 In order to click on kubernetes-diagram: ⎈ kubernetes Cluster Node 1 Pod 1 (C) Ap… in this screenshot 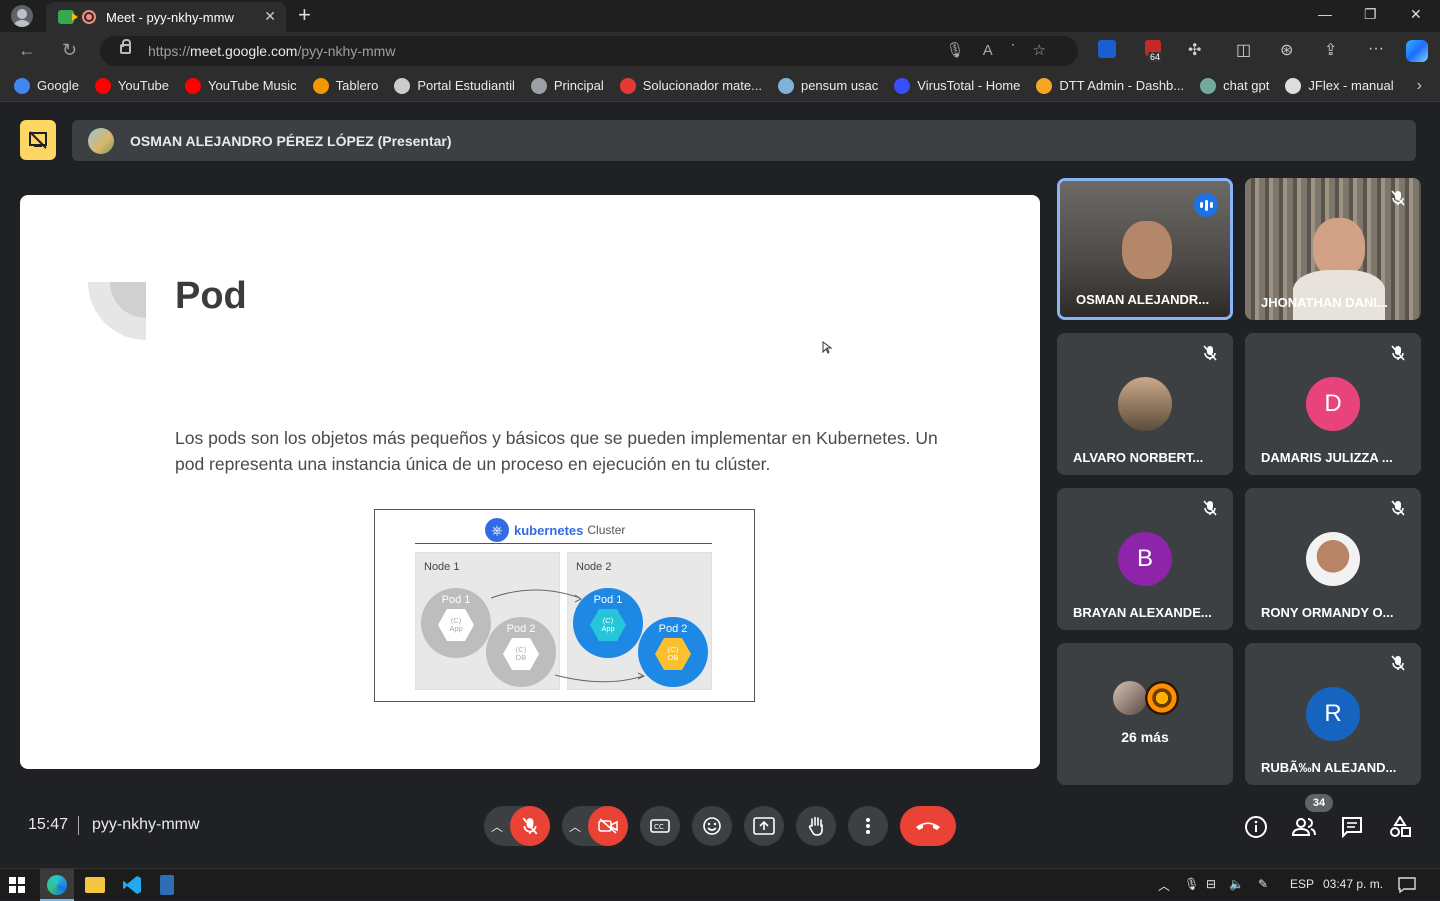, I will do `click(564, 605)`.